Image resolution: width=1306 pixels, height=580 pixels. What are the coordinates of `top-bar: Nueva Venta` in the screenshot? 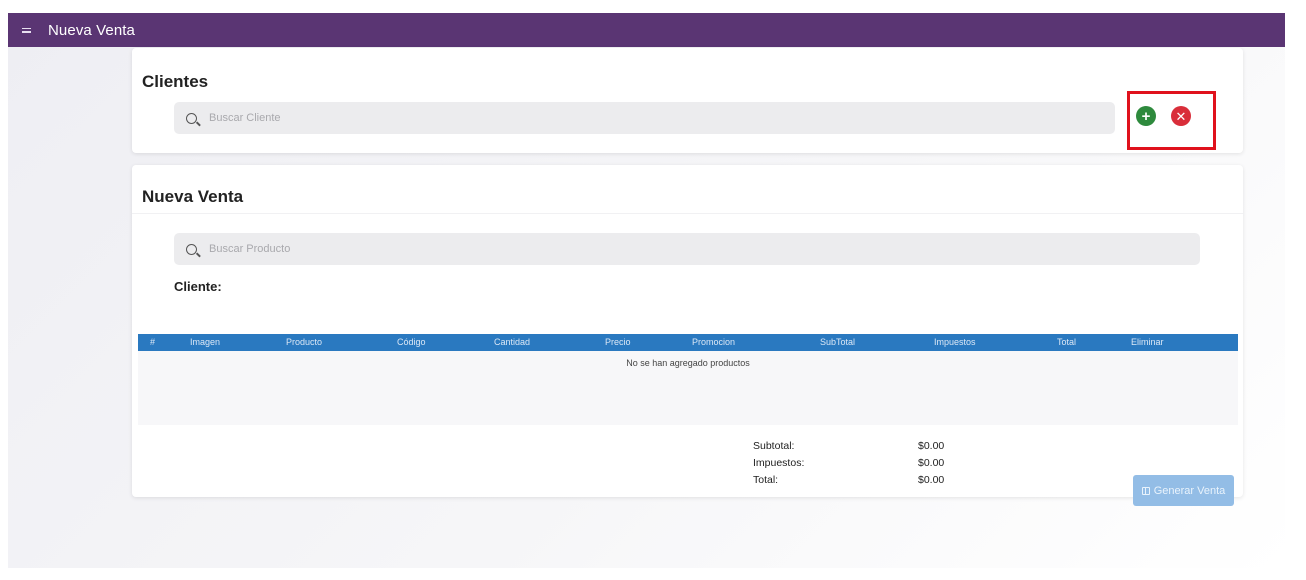 It's located at (646, 30).